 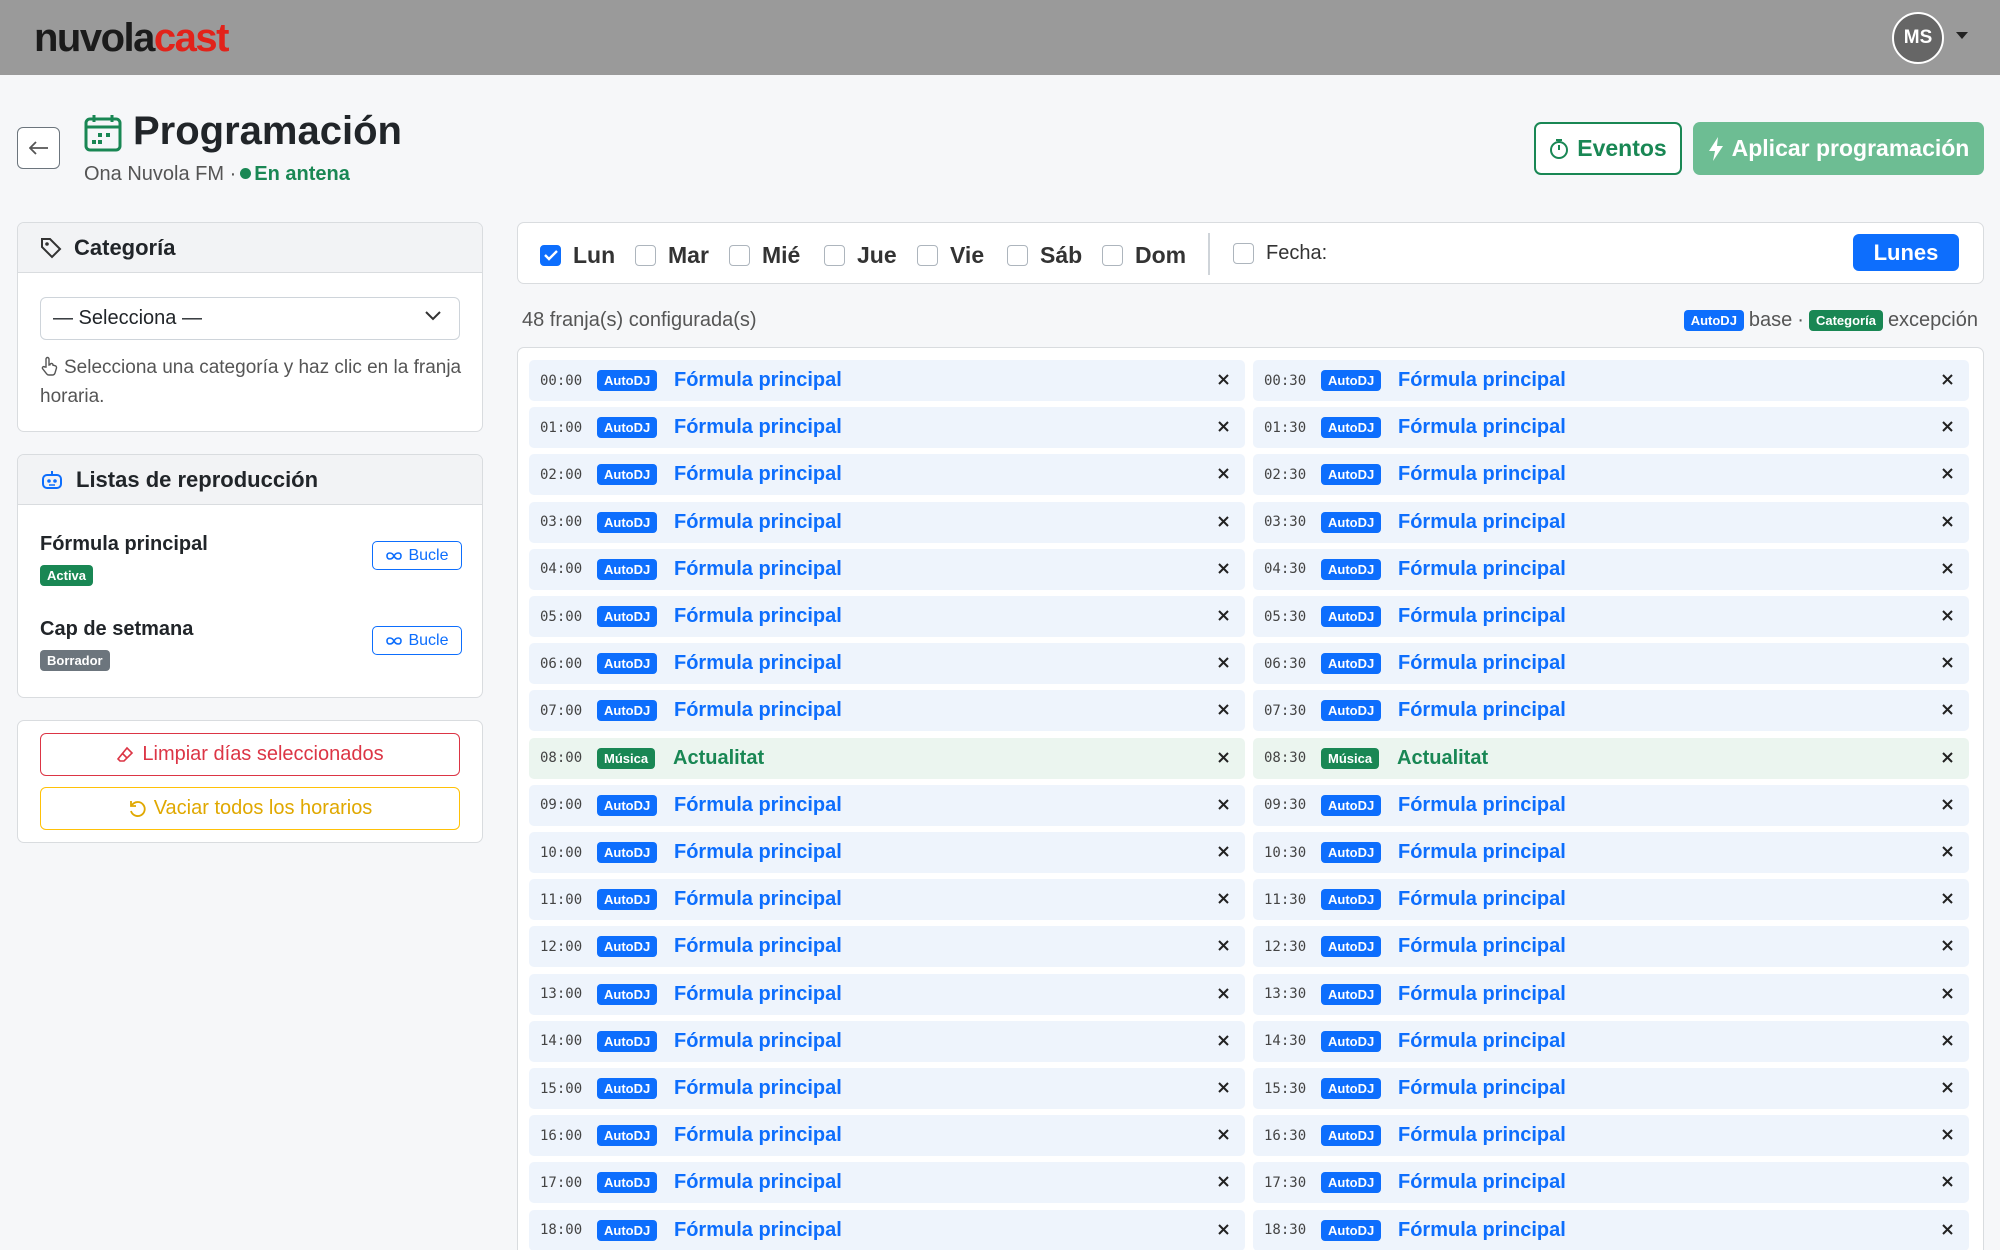 What do you see at coordinates (887, 475) in the screenshot?
I see `schedule-slot: 02:00 AutoDJ Fórmula principal` at bounding box center [887, 475].